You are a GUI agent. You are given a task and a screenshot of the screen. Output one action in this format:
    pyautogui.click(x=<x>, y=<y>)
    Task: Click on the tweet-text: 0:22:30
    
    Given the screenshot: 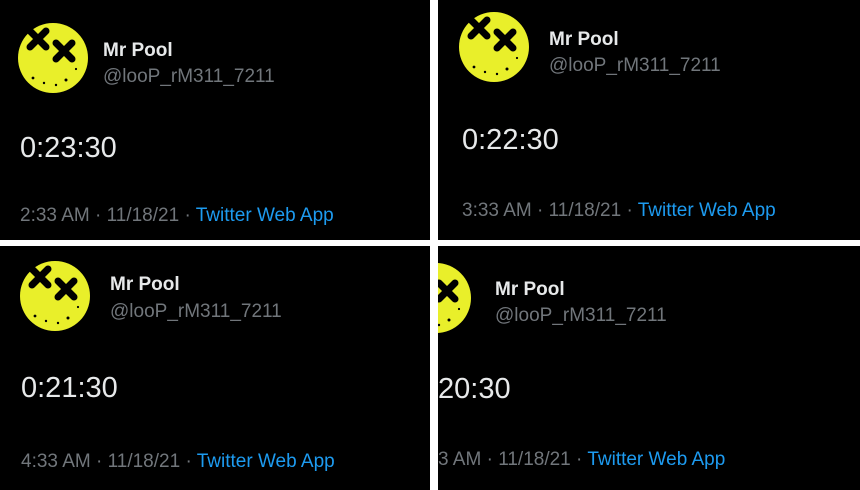 What is the action you would take?
    pyautogui.click(x=510, y=140)
    